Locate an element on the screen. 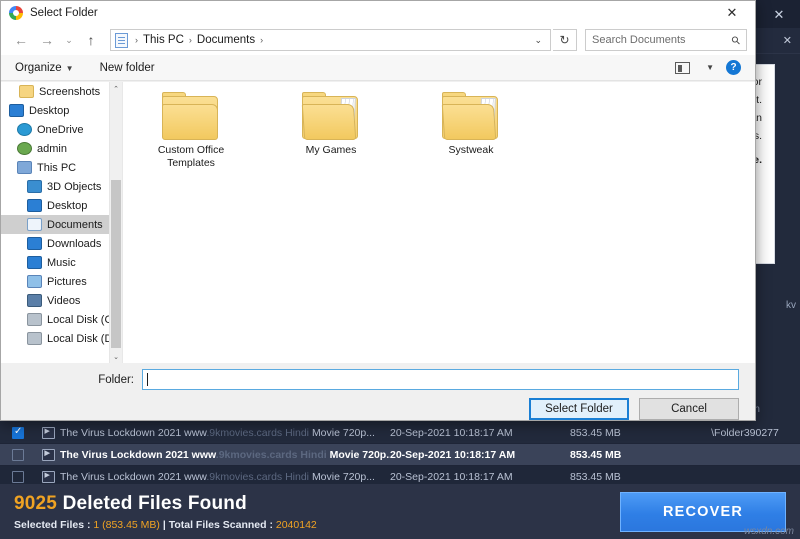  dialog-footer: Folder: Select Folder Cancel is located at coordinates (378, 391).